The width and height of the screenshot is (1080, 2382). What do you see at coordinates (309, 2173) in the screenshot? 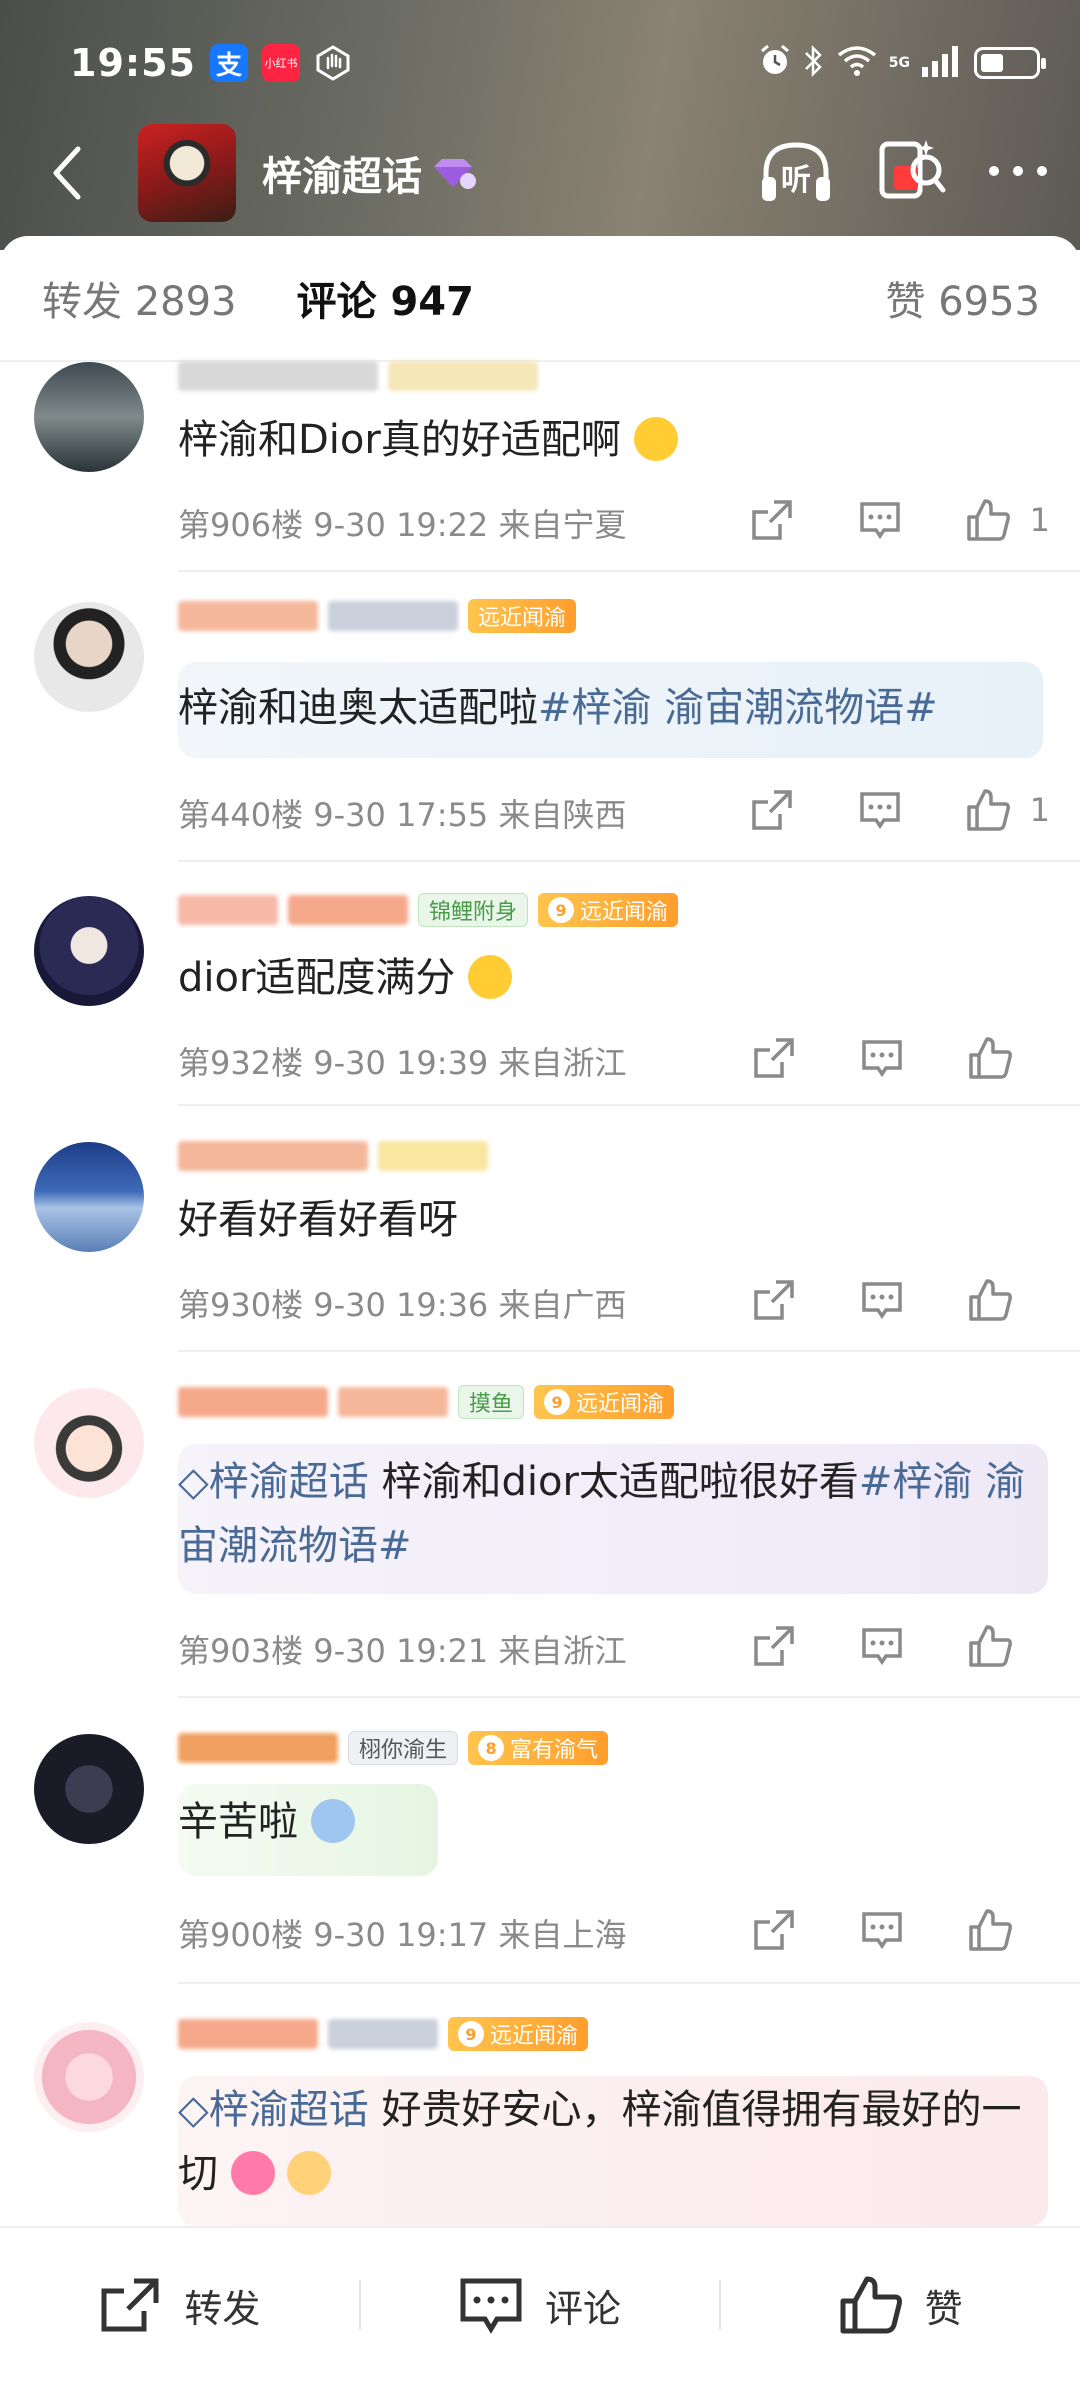
I see `victory-hand-emoji-icon` at bounding box center [309, 2173].